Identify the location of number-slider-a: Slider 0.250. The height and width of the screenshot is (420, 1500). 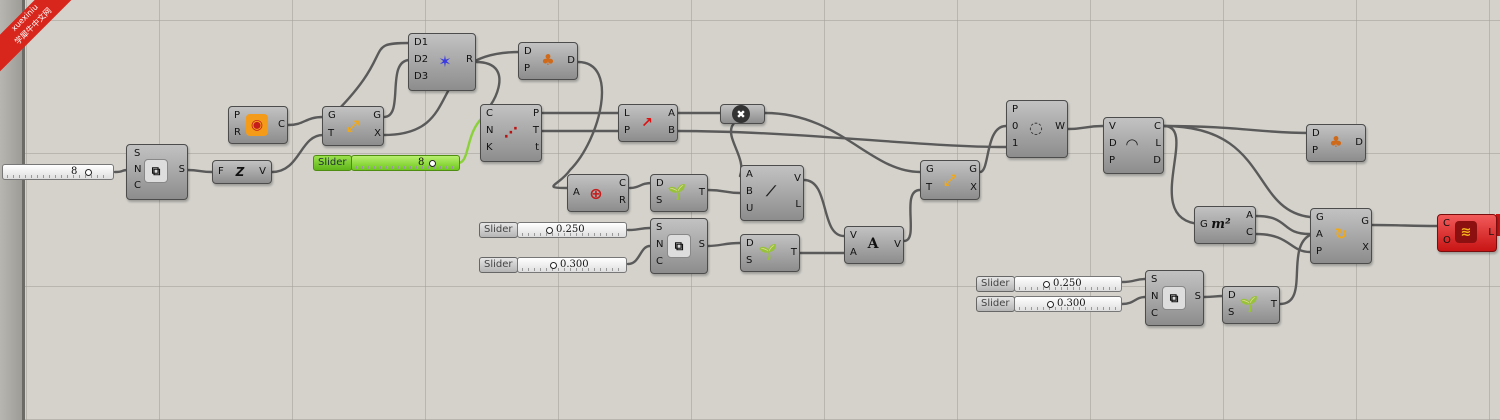
(554, 230).